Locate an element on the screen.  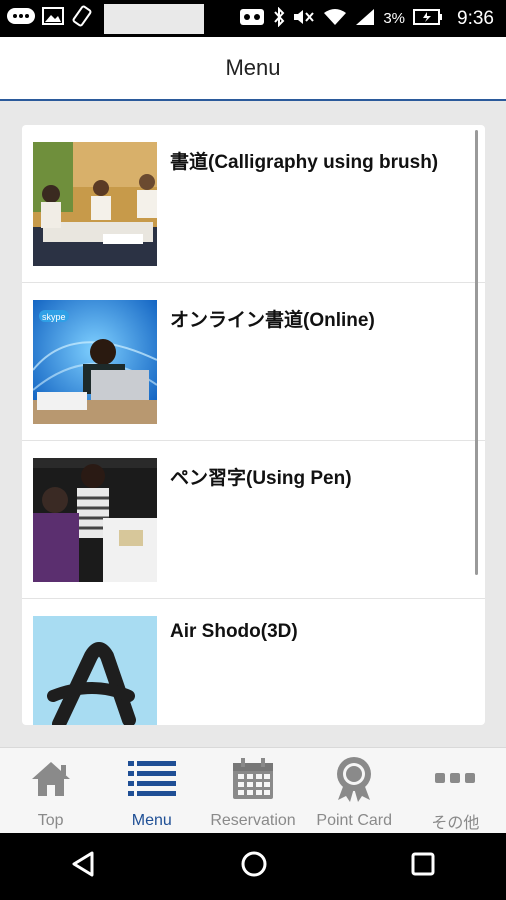
calendar-icon is located at coordinates (253, 779).